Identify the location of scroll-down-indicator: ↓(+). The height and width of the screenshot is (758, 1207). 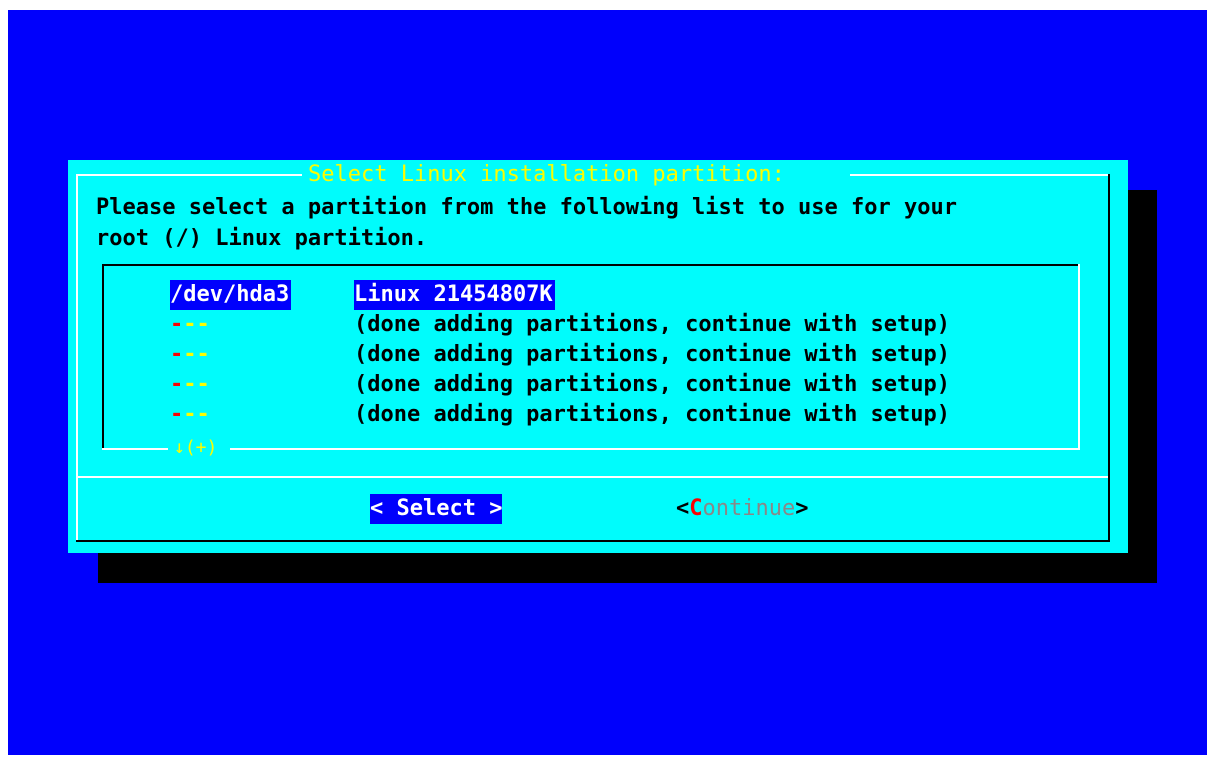
(196, 447).